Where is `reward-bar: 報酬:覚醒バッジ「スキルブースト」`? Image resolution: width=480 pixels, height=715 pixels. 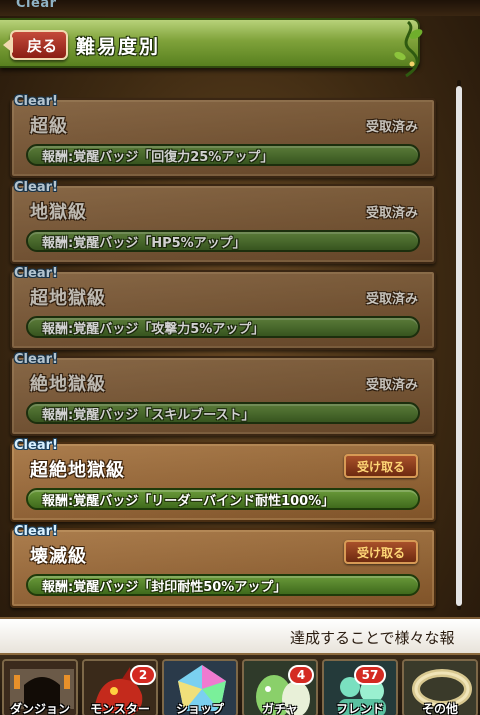 reward-bar: 報酬:覚醒バッジ「スキルブースト」 is located at coordinates (223, 413).